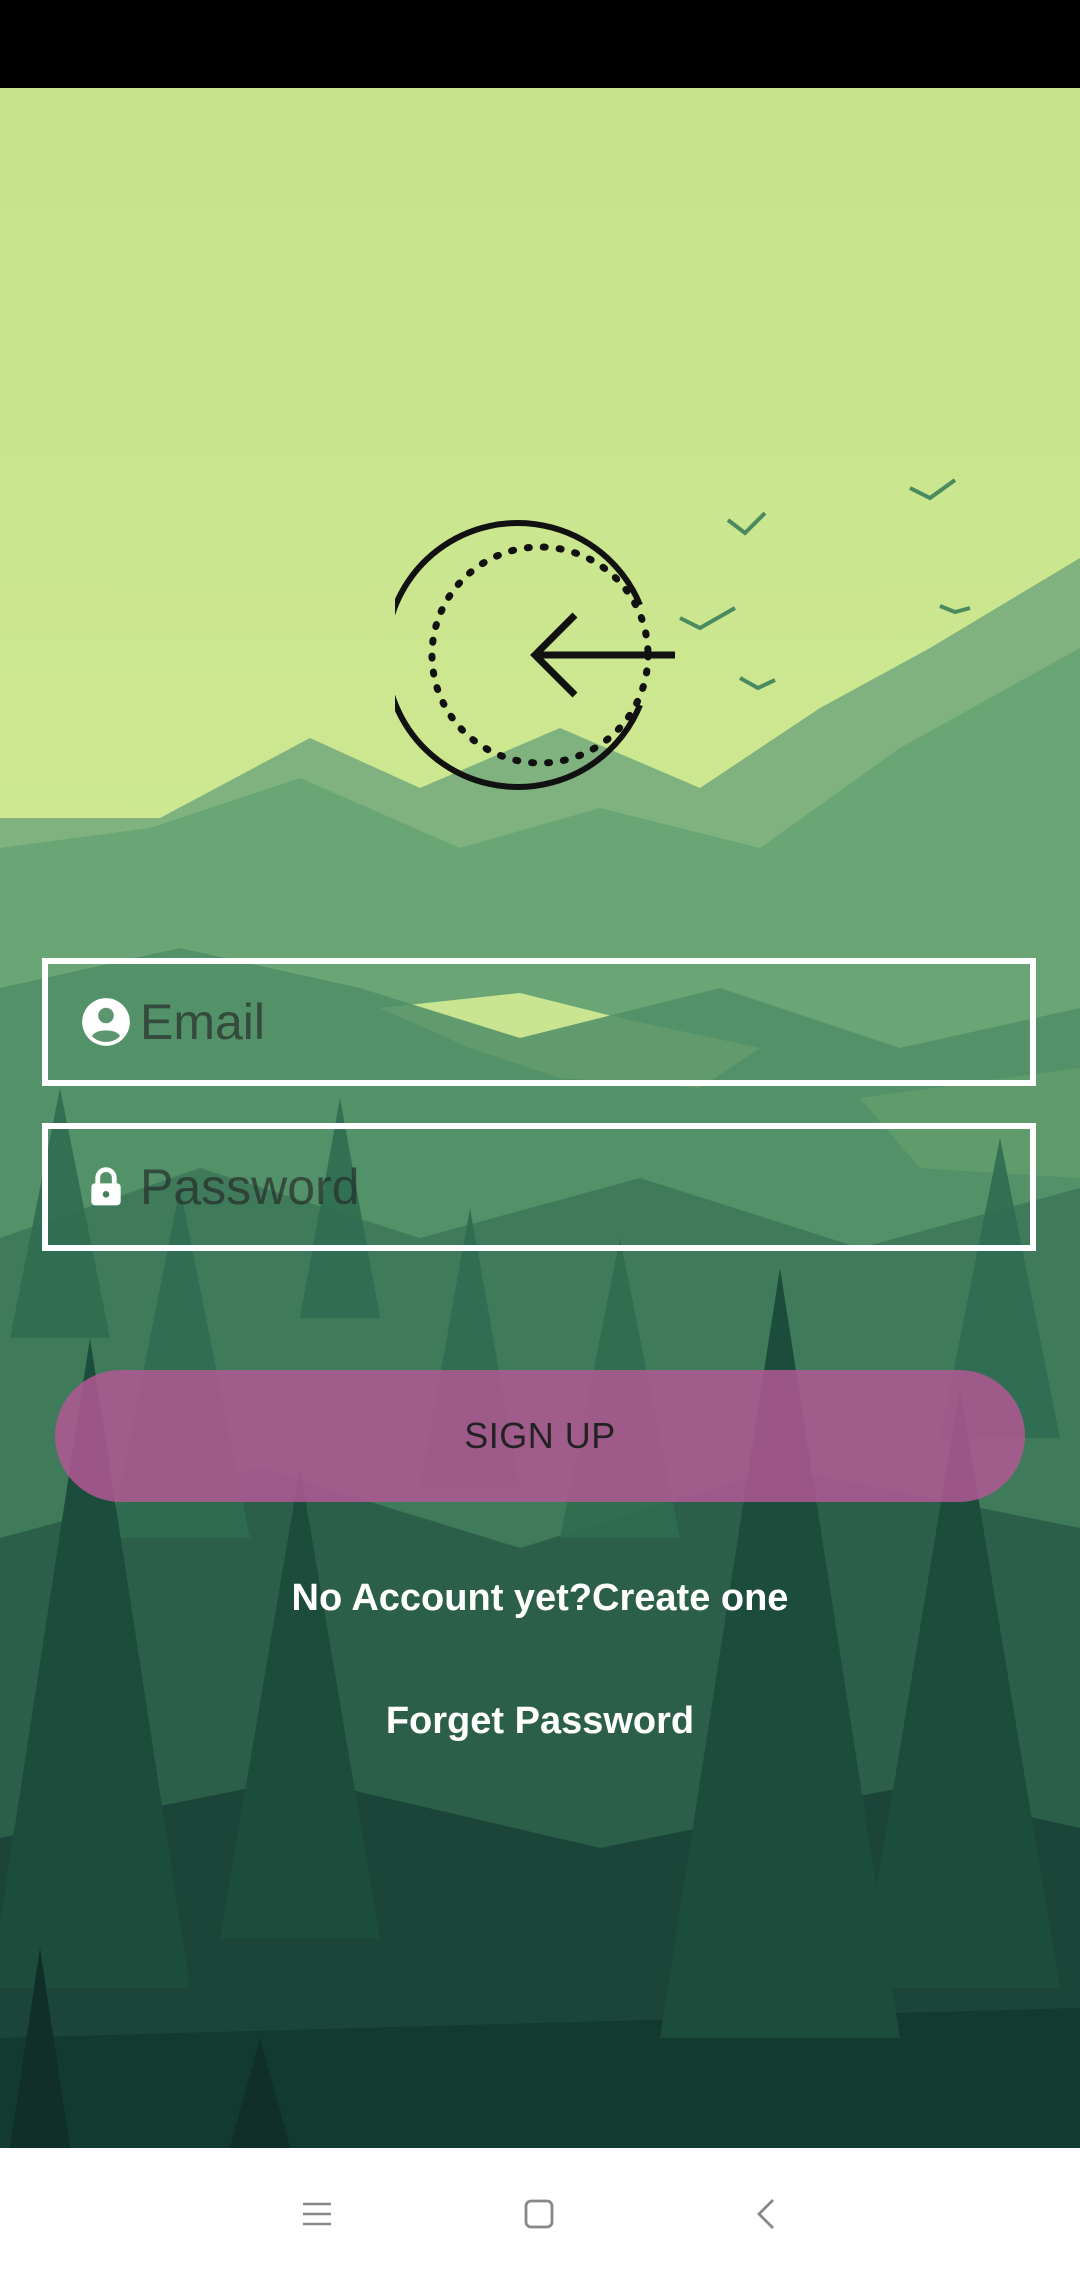  What do you see at coordinates (540, 1598) in the screenshot?
I see `create-account-link: No Account yet?Create one` at bounding box center [540, 1598].